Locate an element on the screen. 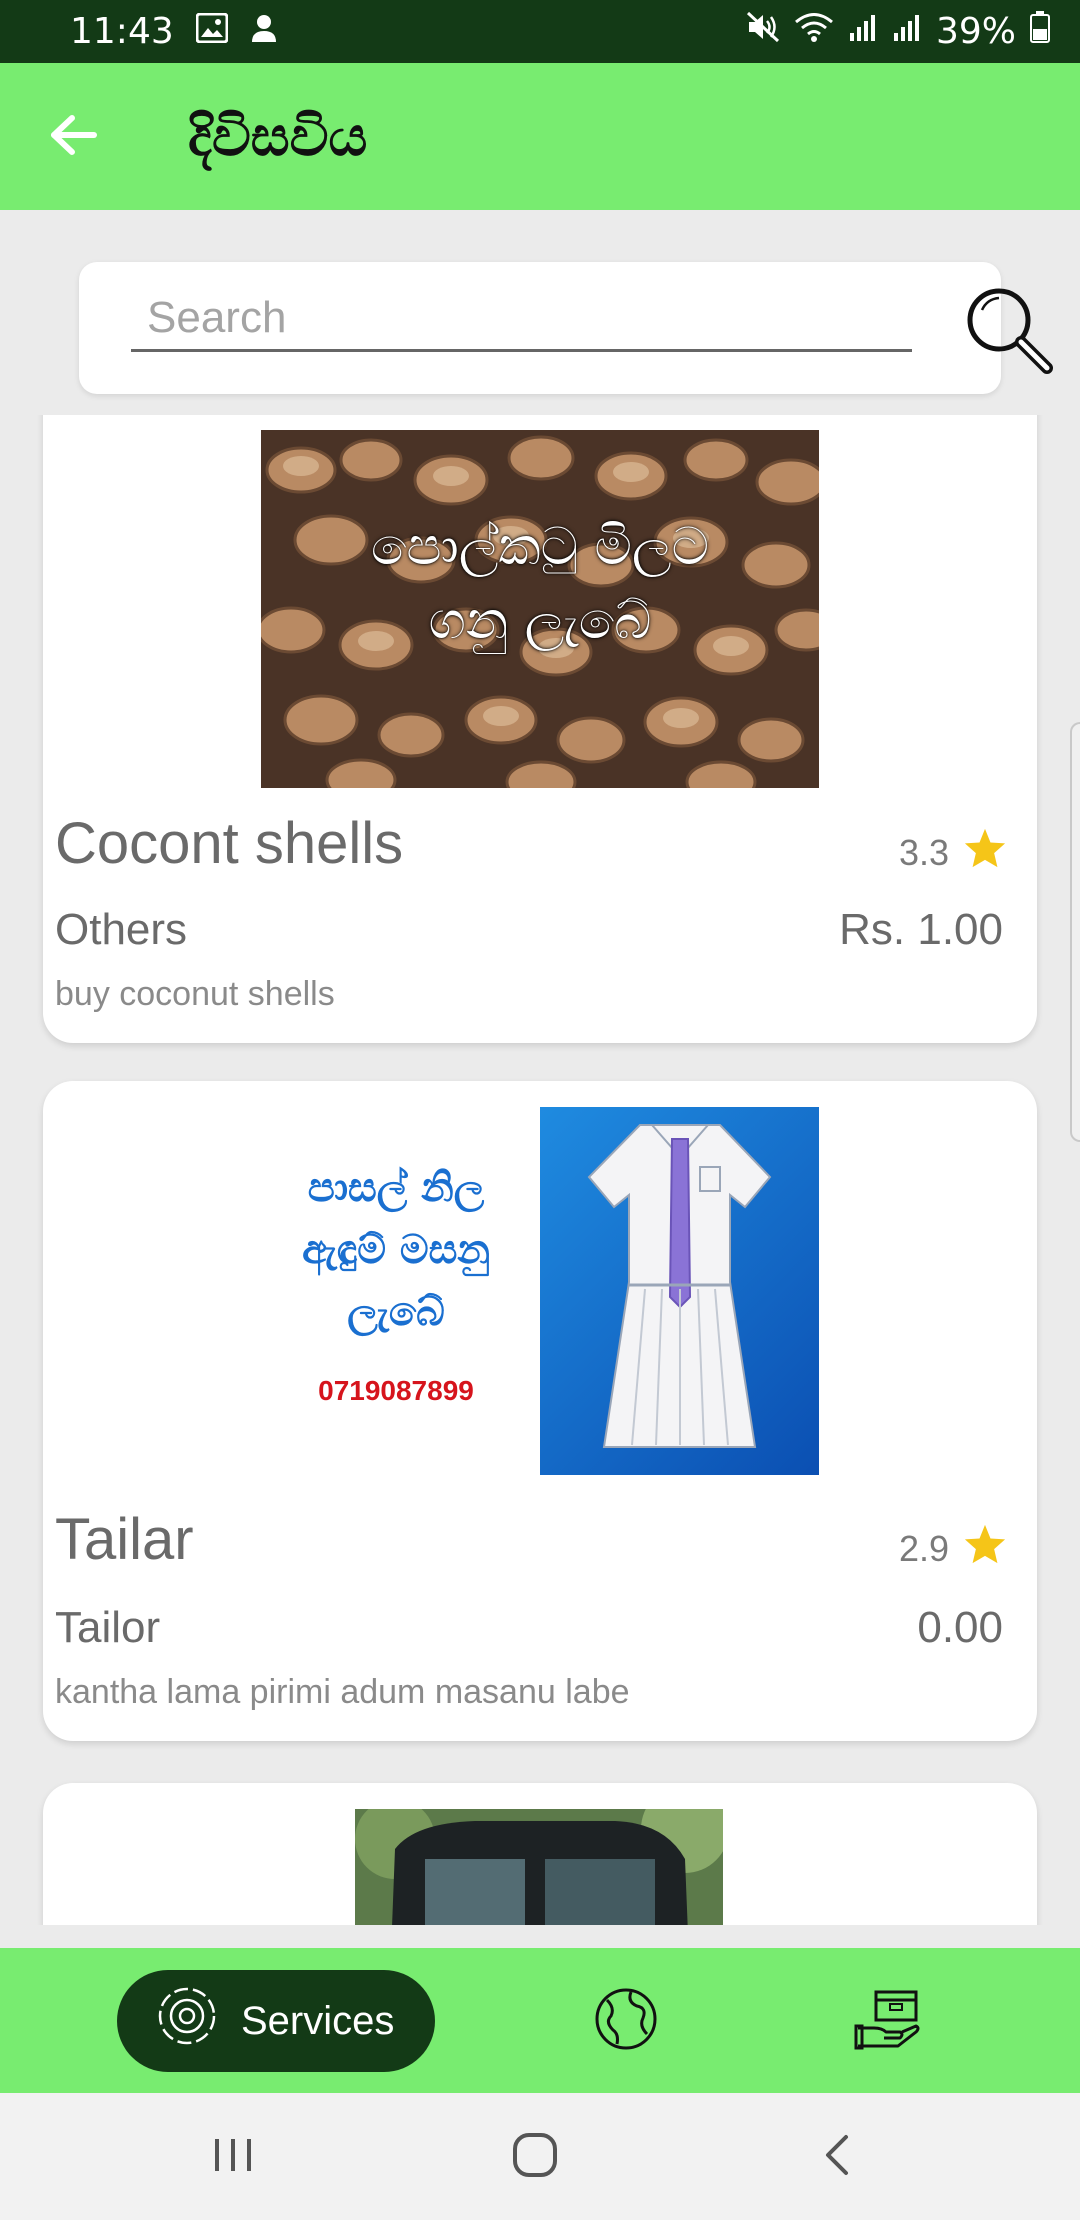 The height and width of the screenshot is (2220, 1080). system-navigation-bar is located at coordinates (540, 2156).